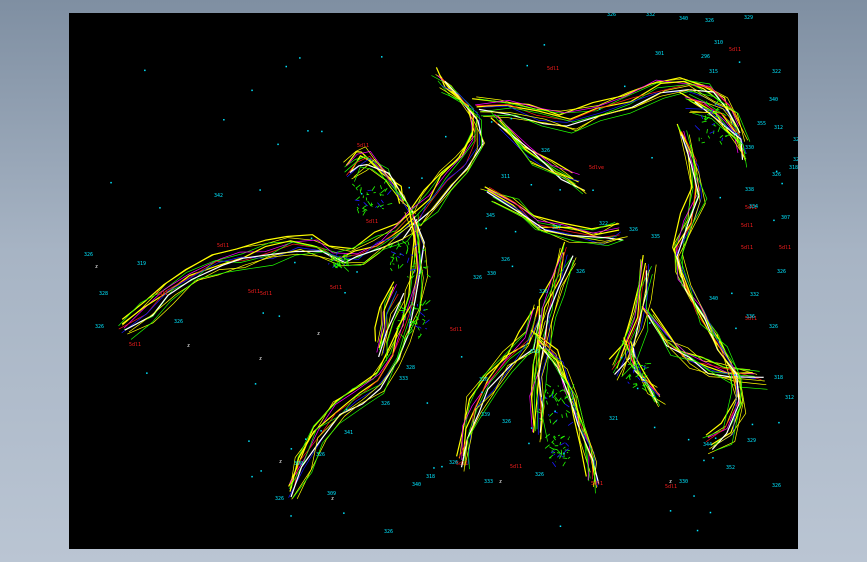  I want to click on spot-height-label: 337, so click(556, 228).